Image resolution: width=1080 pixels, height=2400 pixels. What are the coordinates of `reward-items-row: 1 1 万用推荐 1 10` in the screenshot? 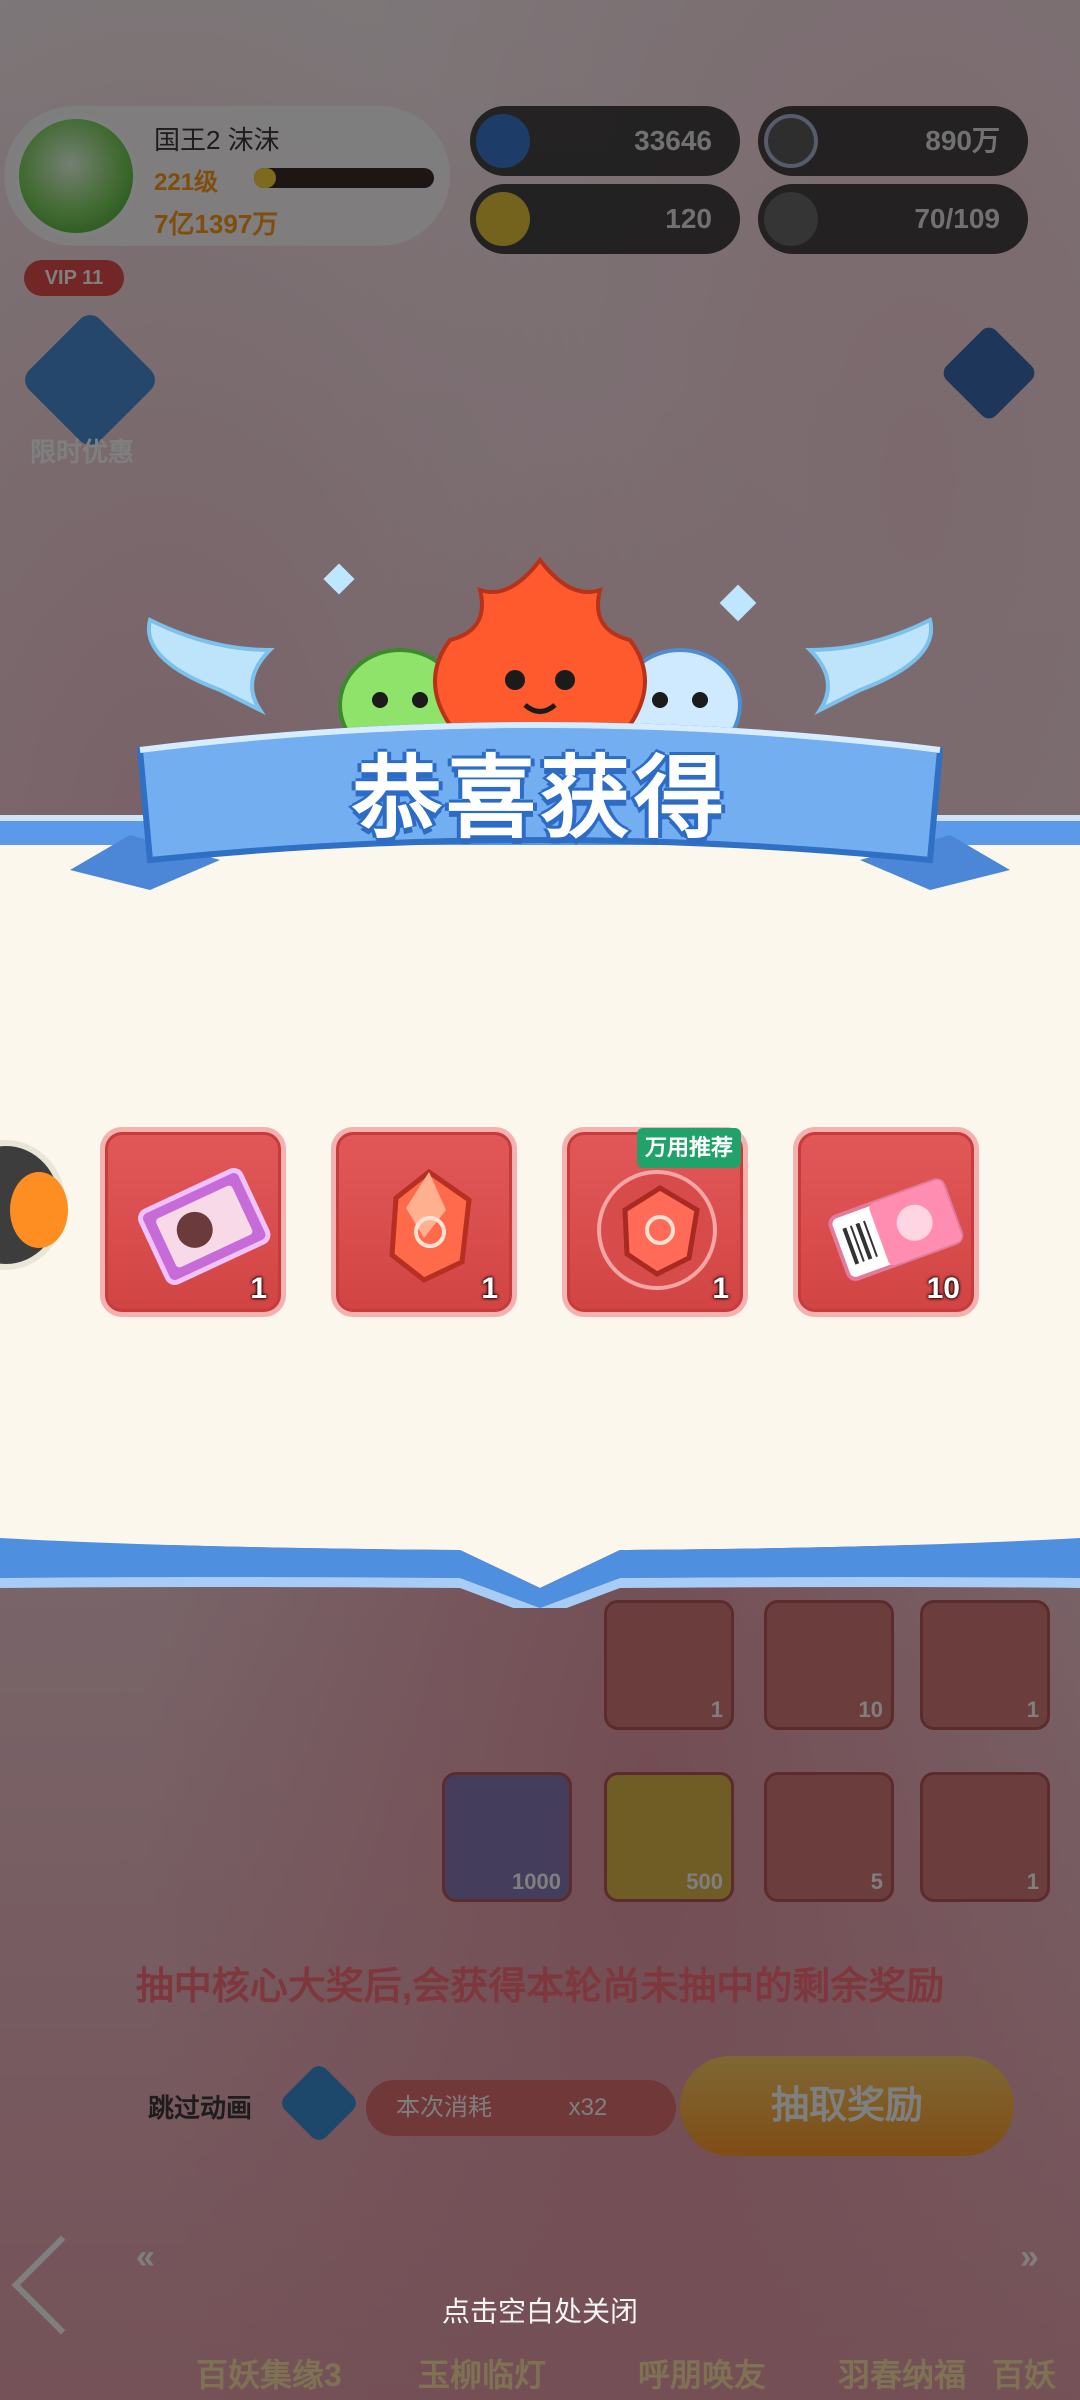 It's located at (540, 1222).